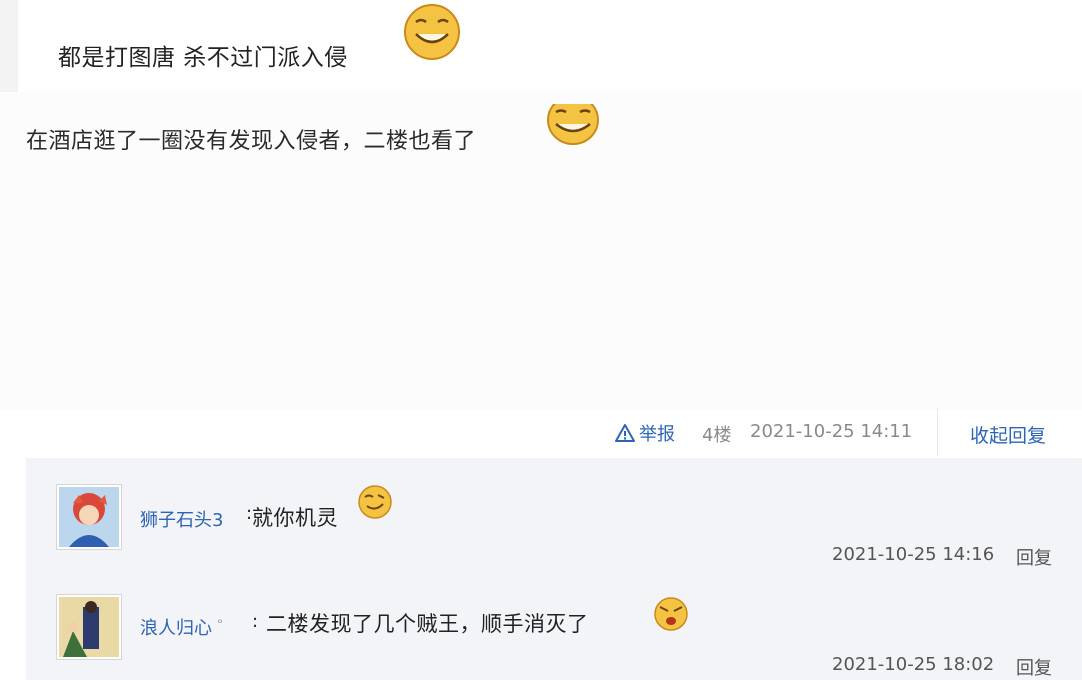 The image size is (1082, 680). Describe the element at coordinates (203, 58) in the screenshot. I see `previous-post-text: 都是打图唐 杀不过门派入侵` at that location.